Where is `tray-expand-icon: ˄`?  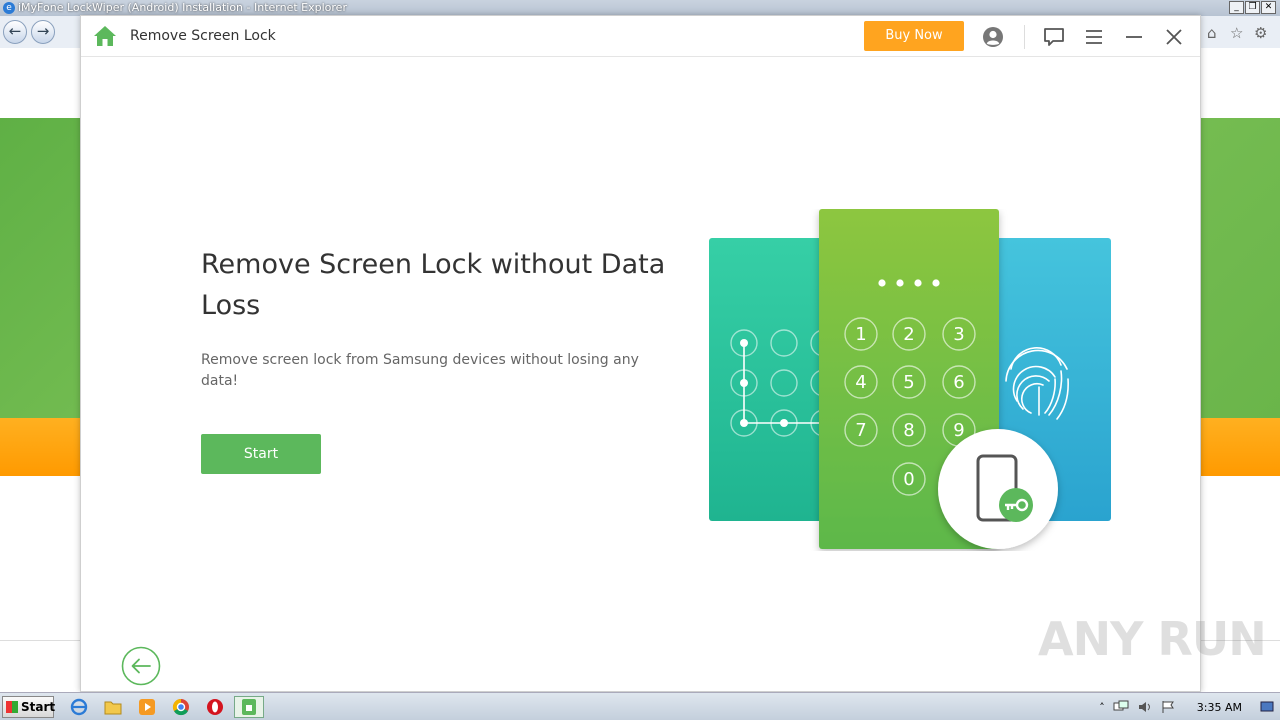
tray-expand-icon: ˄ is located at coordinates (1102, 707).